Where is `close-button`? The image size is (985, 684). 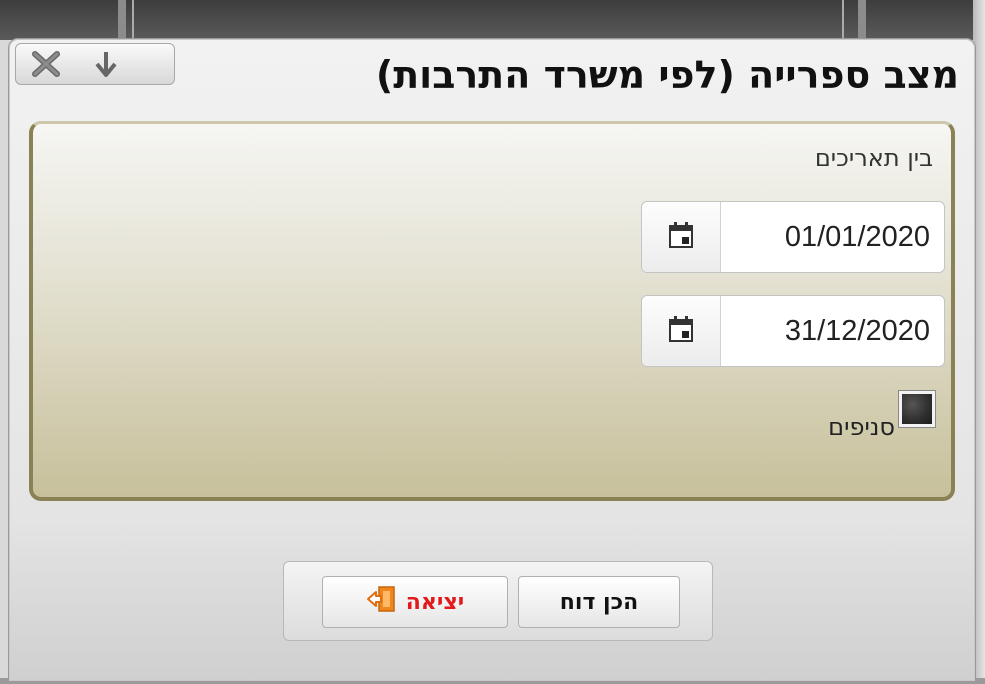
close-button is located at coordinates (46, 64).